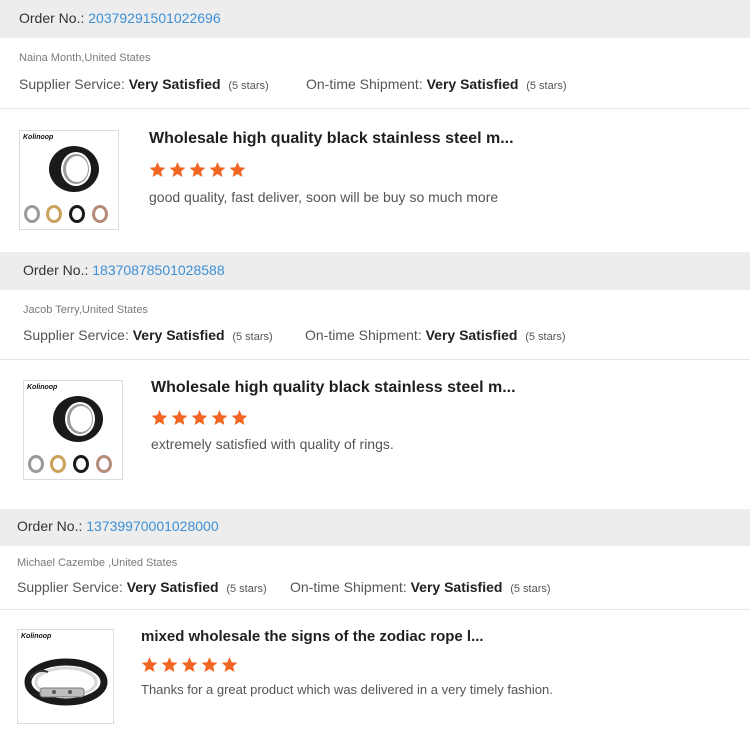 This screenshot has height=750, width=750. What do you see at coordinates (154, 18) in the screenshot?
I see `order-number-link: 20379291501022696` at bounding box center [154, 18].